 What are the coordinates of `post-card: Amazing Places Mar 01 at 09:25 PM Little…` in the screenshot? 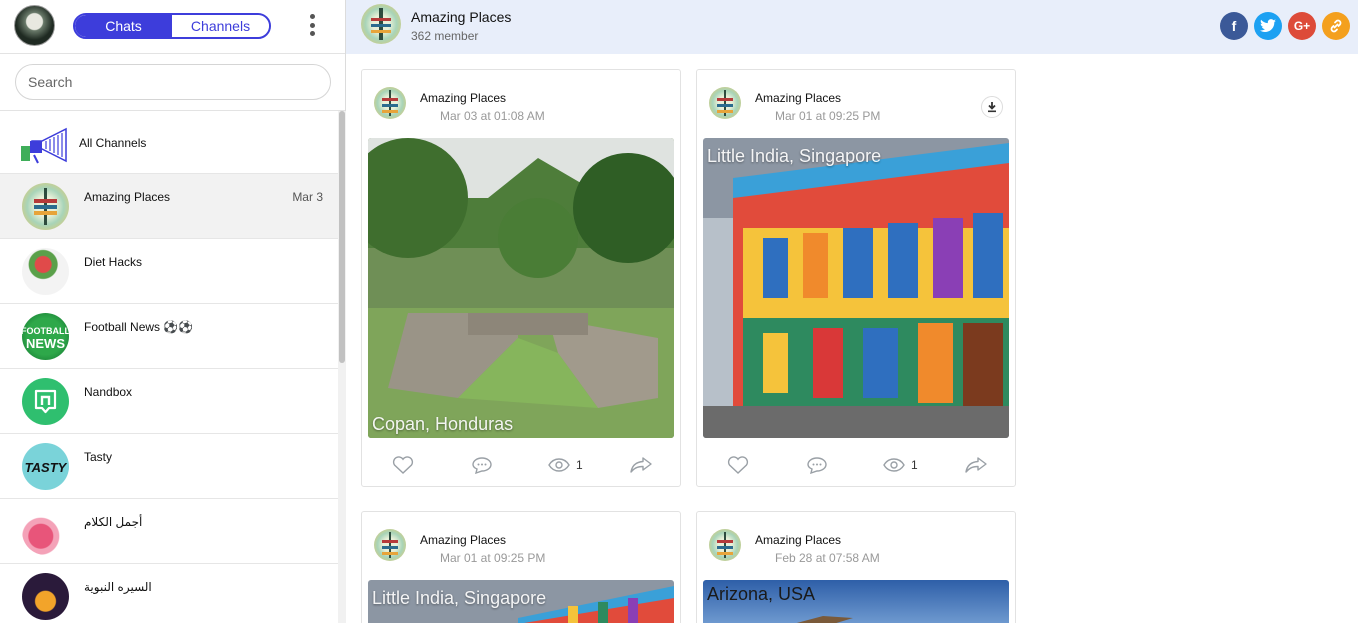 It's located at (521, 567).